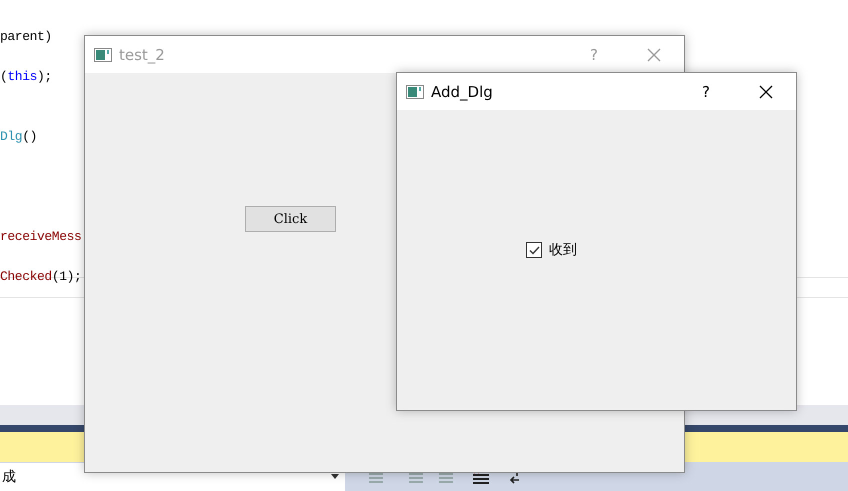 This screenshot has width=848, height=491. Describe the element at coordinates (30, 136) in the screenshot. I see `code-token: ()` at that location.